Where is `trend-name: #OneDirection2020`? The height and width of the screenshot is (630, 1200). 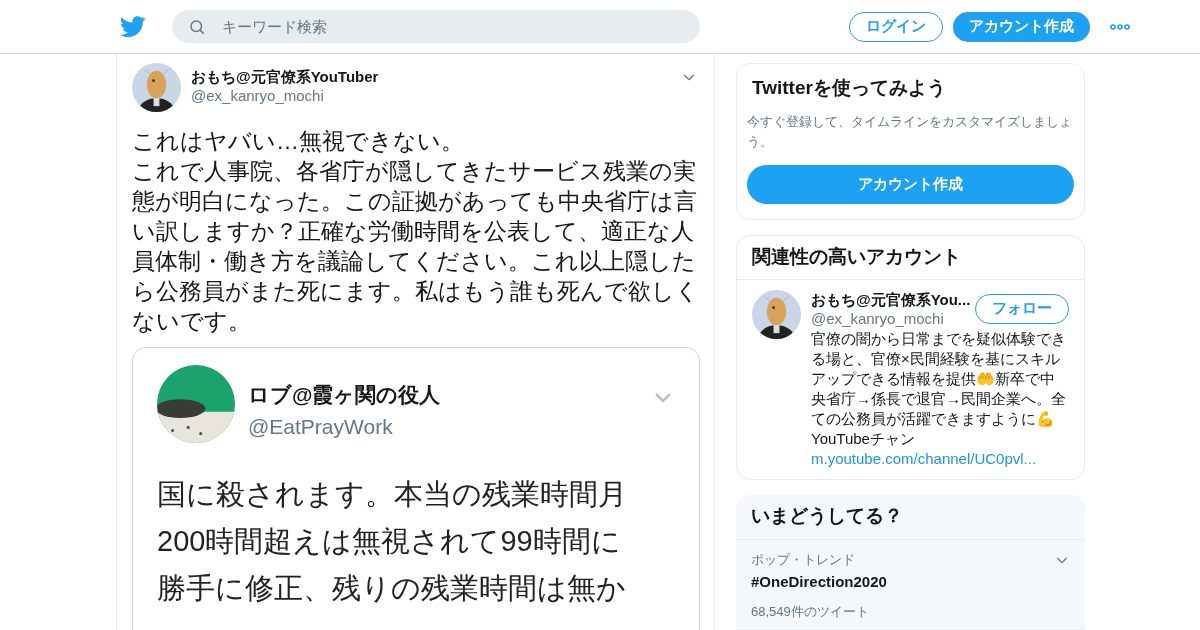
trend-name: #OneDirection2020 is located at coordinates (819, 582).